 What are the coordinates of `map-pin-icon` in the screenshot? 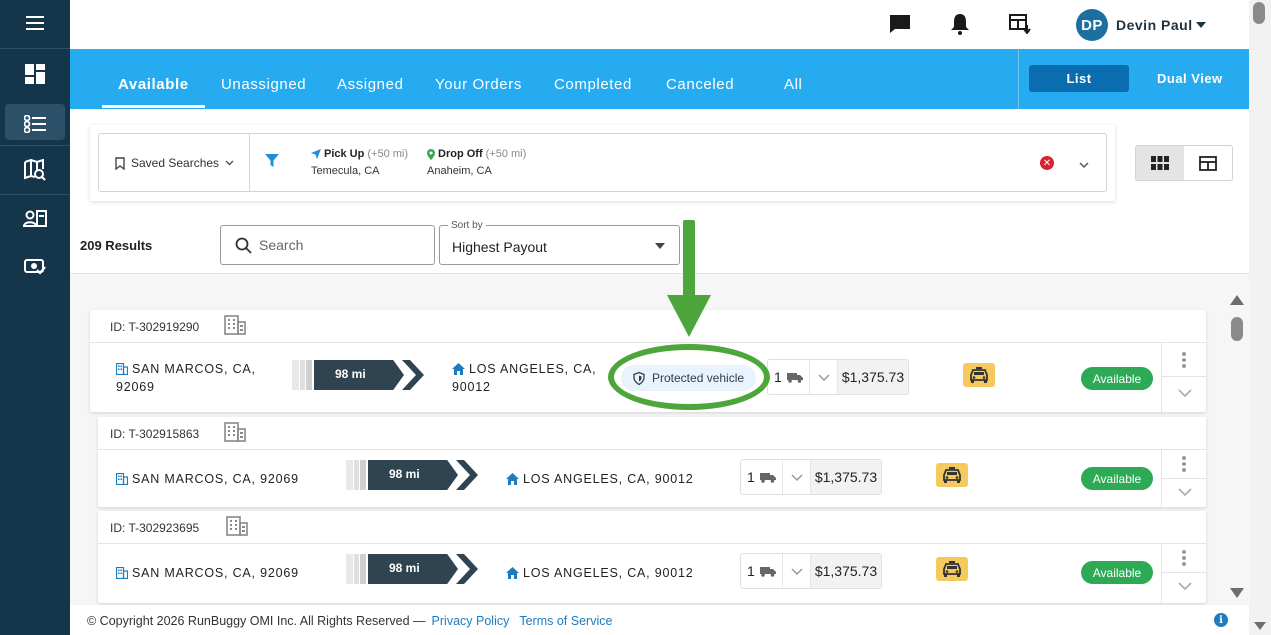 It's located at (431, 154).